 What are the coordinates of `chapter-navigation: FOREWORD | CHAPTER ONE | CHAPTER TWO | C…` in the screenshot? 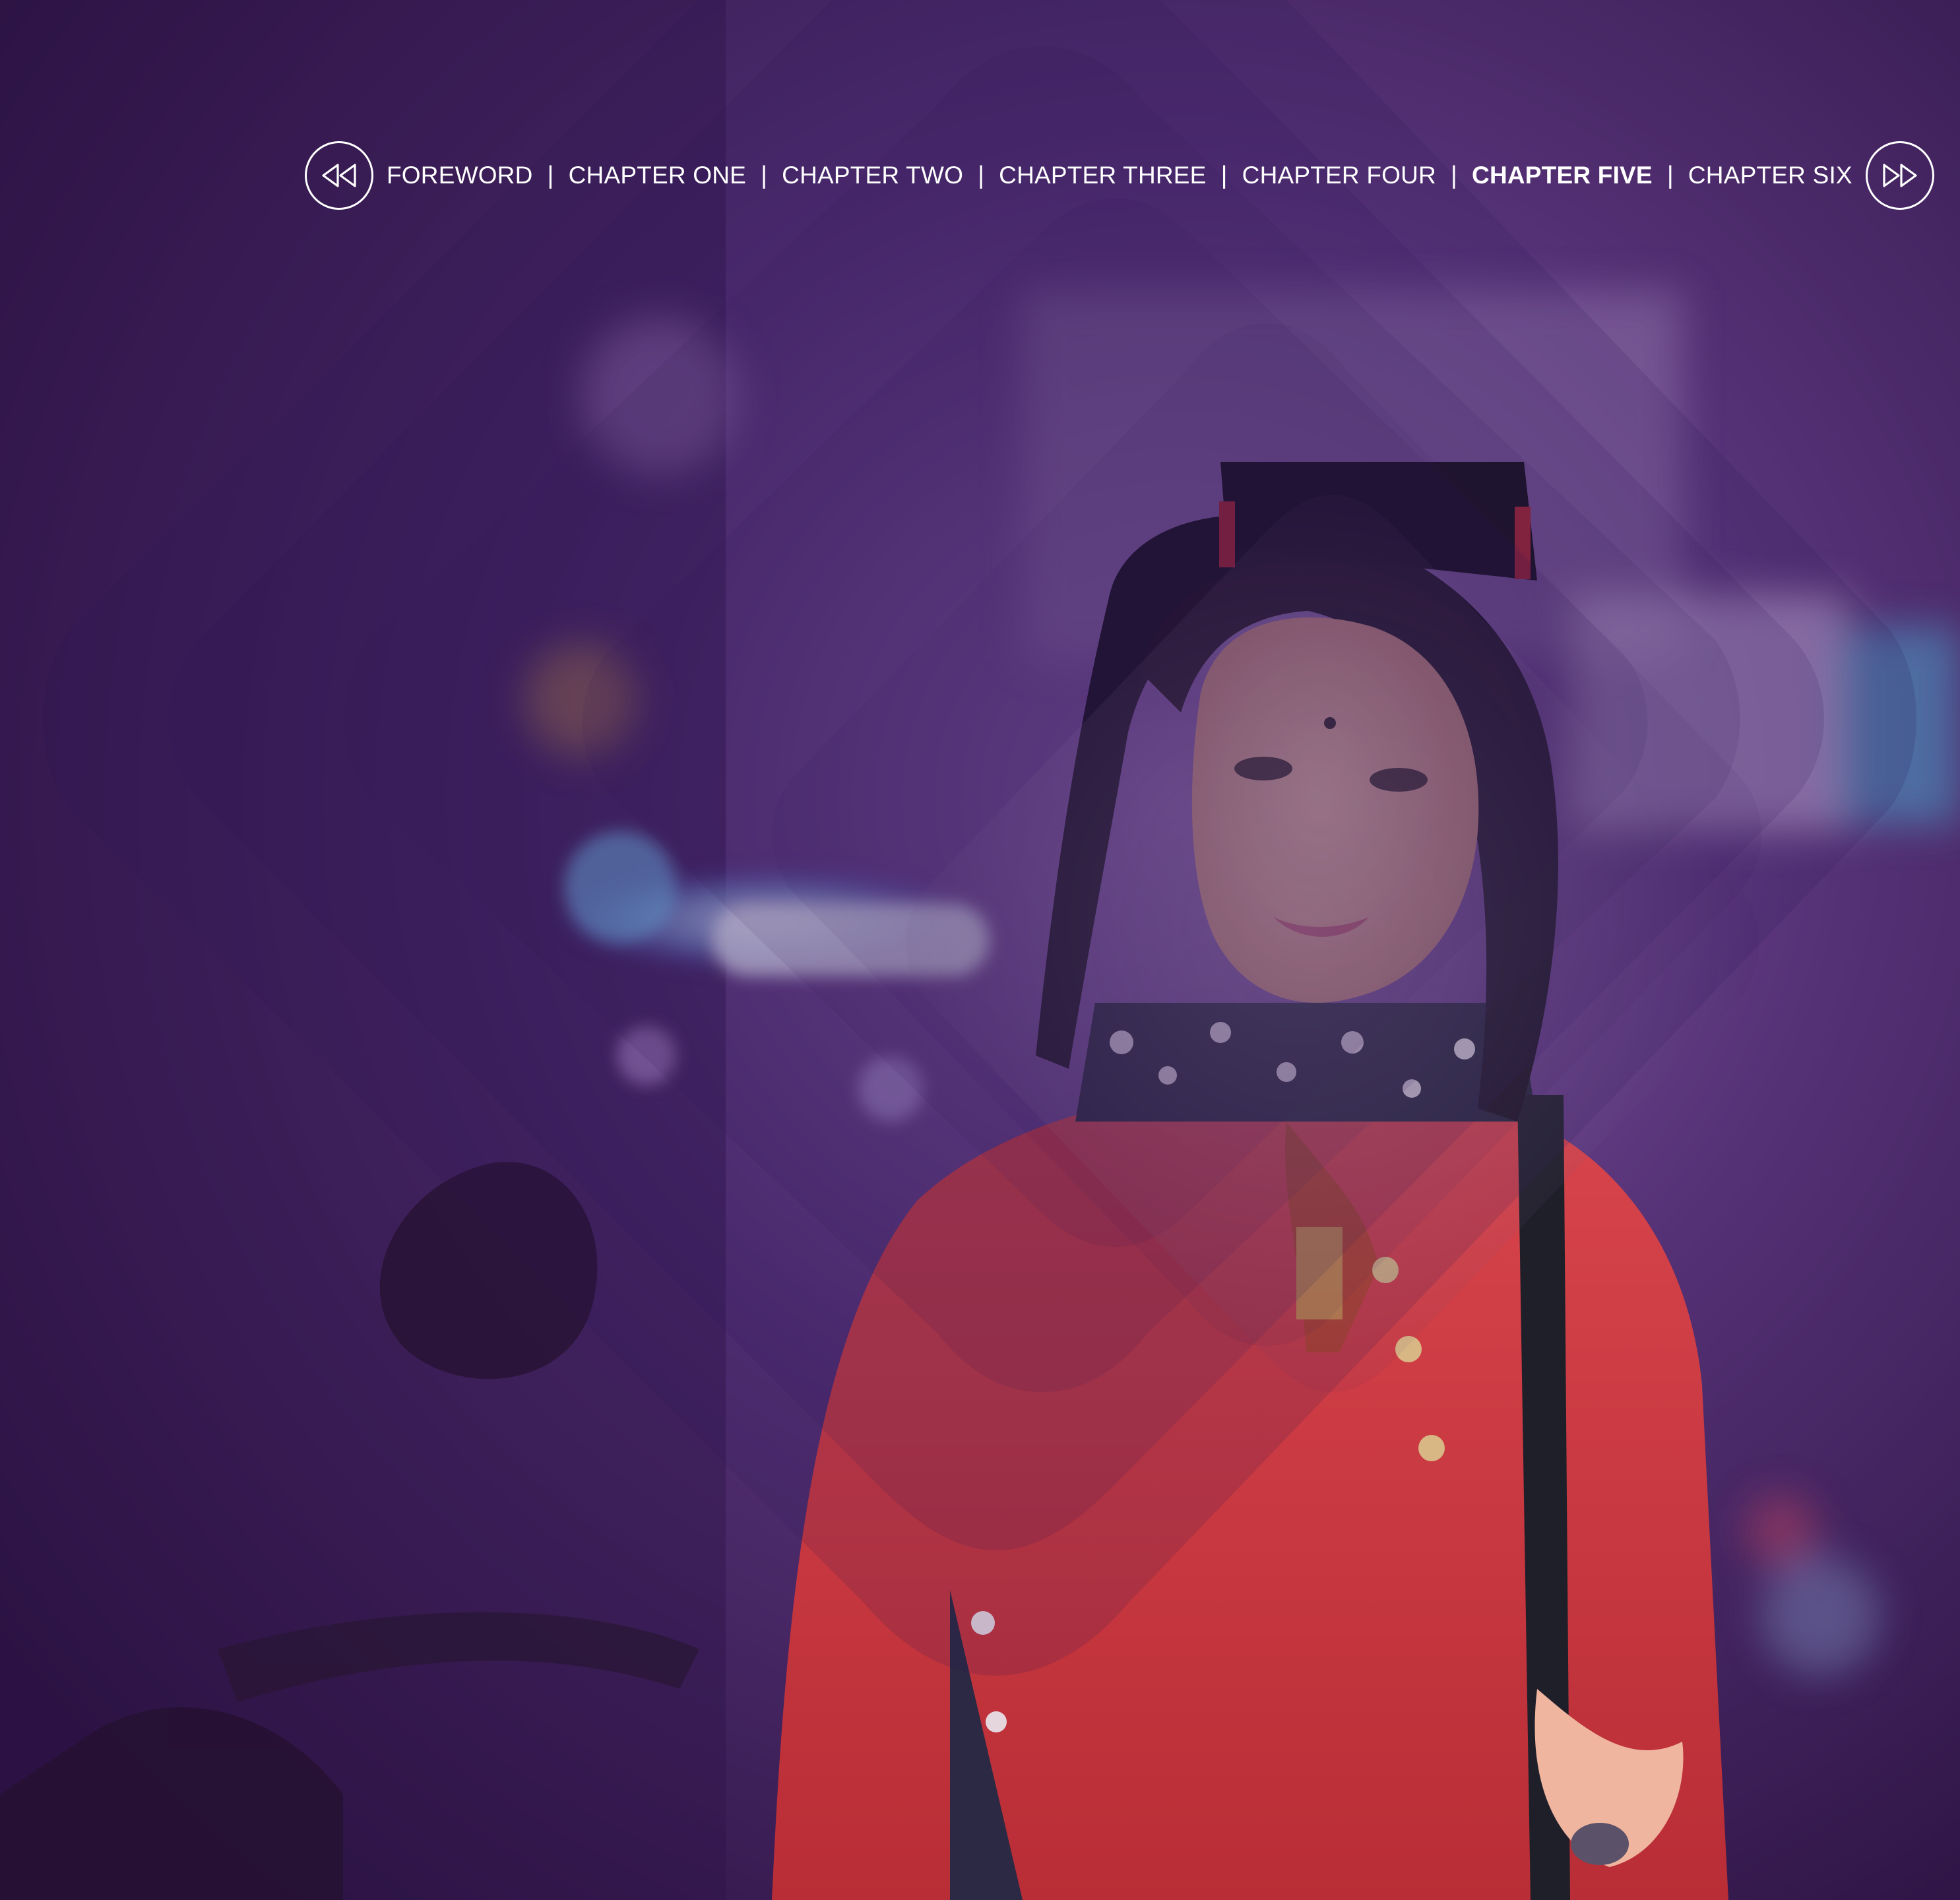 It's located at (1119, 176).